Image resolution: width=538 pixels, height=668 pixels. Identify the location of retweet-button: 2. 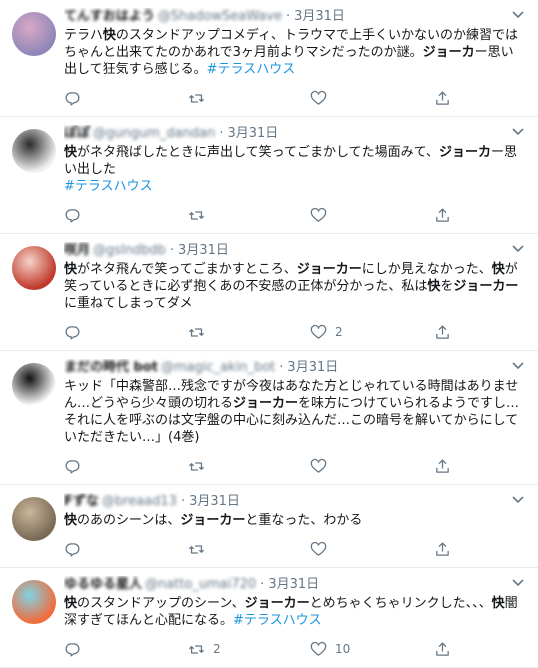
(204, 649).